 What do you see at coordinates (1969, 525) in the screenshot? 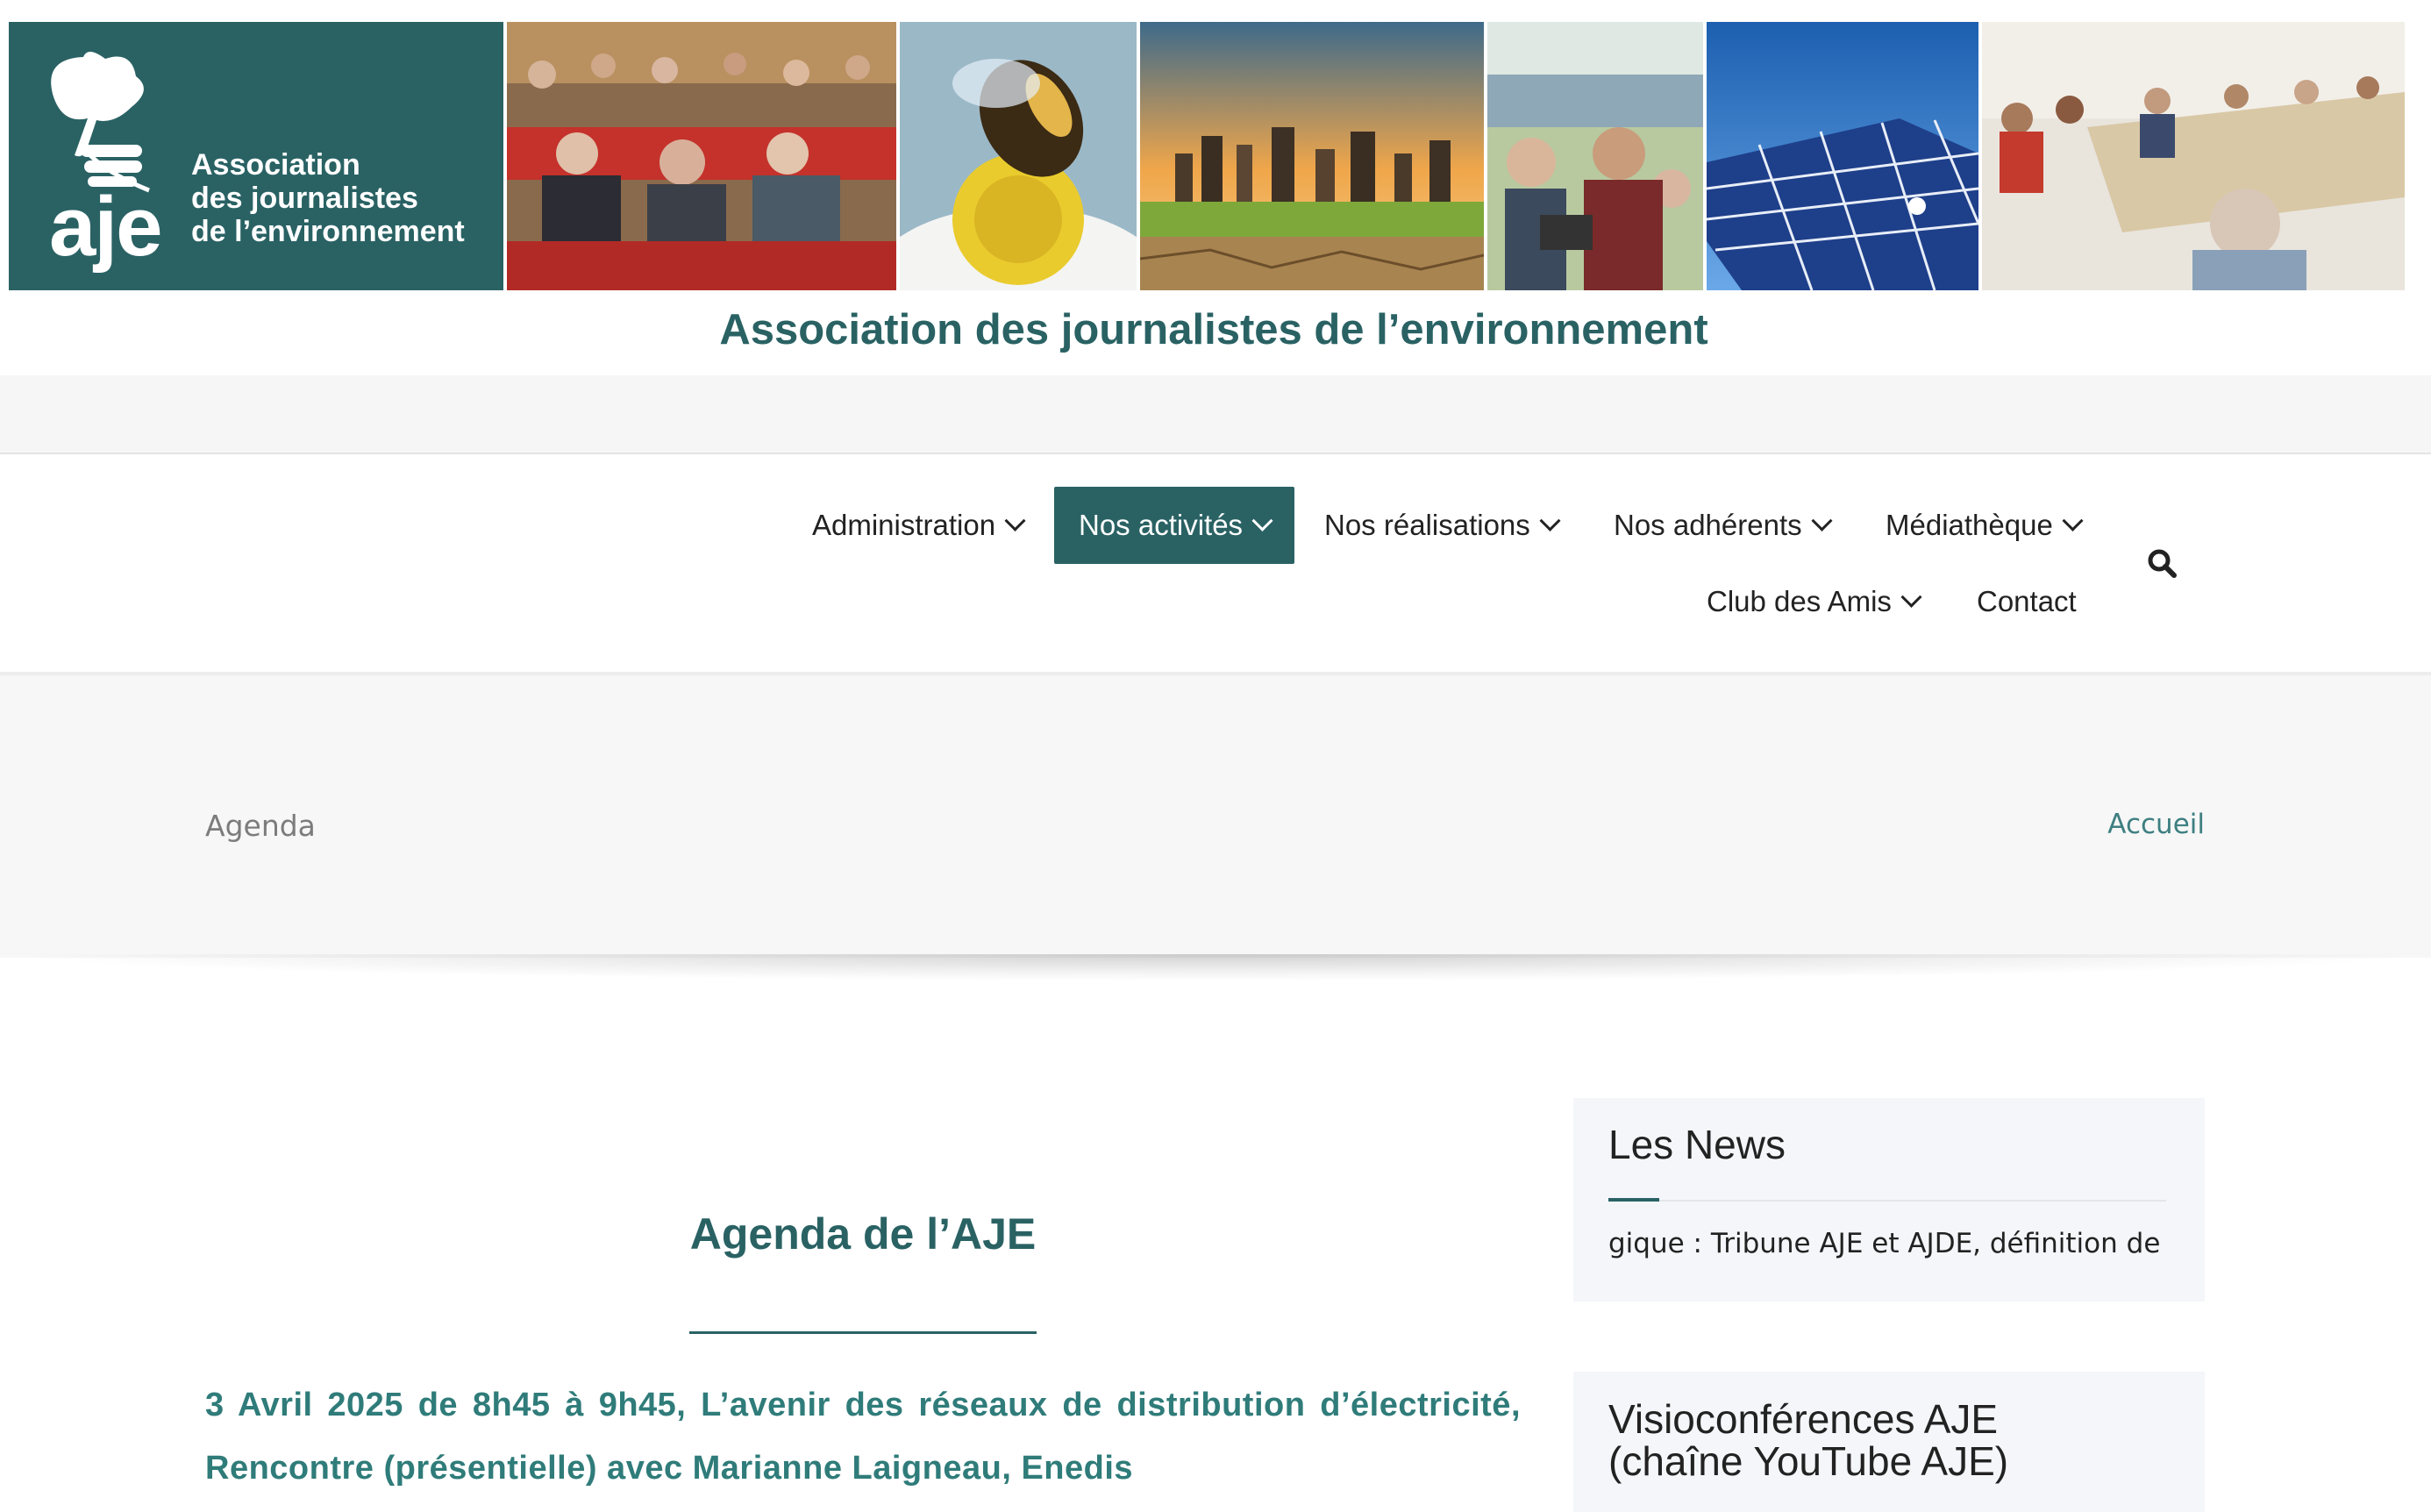
I see `nav-item-label: Médiathèque` at bounding box center [1969, 525].